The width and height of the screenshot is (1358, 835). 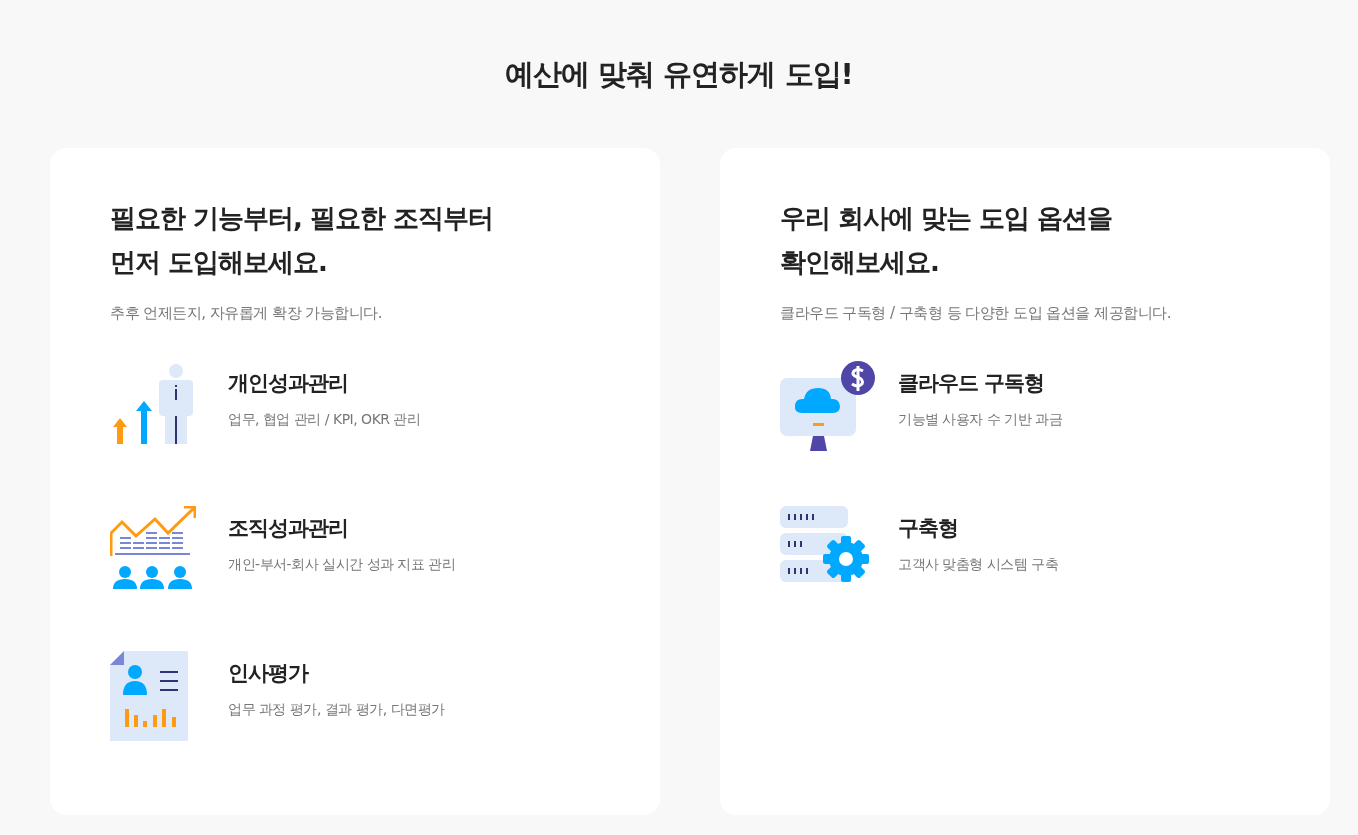 What do you see at coordinates (975, 313) in the screenshot?
I see `card-subtitle: 클라우드 구독형 / 구축형 등 다양한 도입 옵션을 제공합니다.` at bounding box center [975, 313].